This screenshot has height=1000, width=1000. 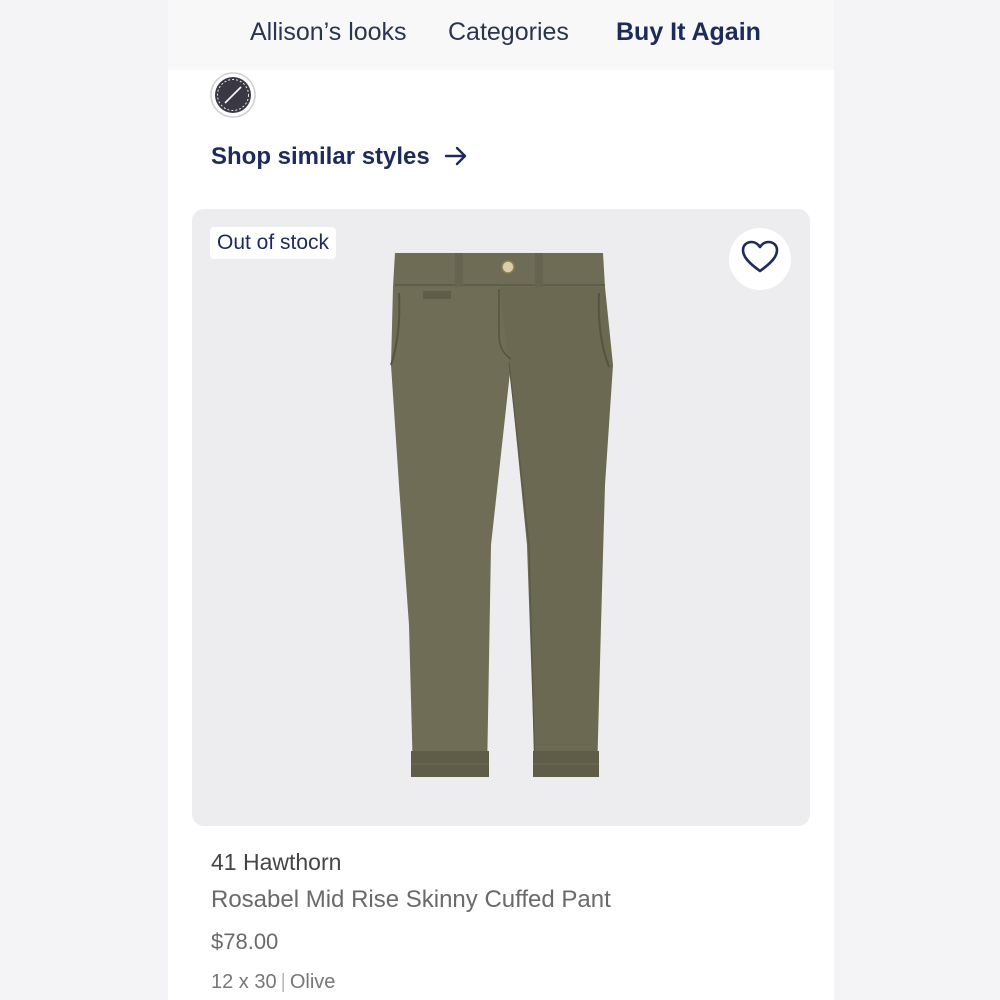 What do you see at coordinates (456, 159) in the screenshot?
I see `arrow-right-icon` at bounding box center [456, 159].